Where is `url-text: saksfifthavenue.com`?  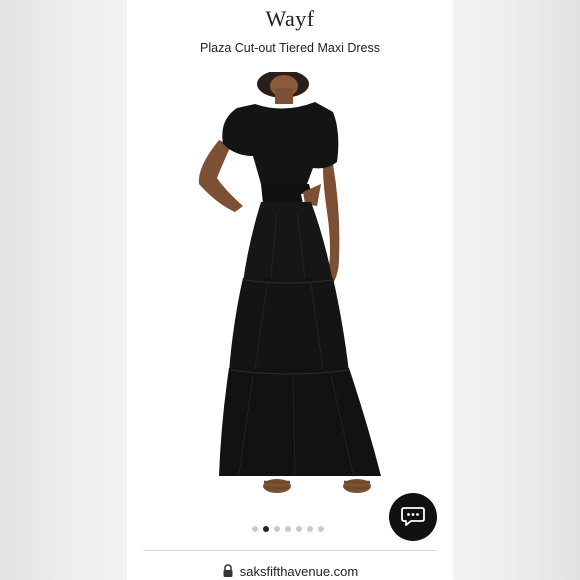
url-text: saksfifthavenue.com is located at coordinates (299, 571).